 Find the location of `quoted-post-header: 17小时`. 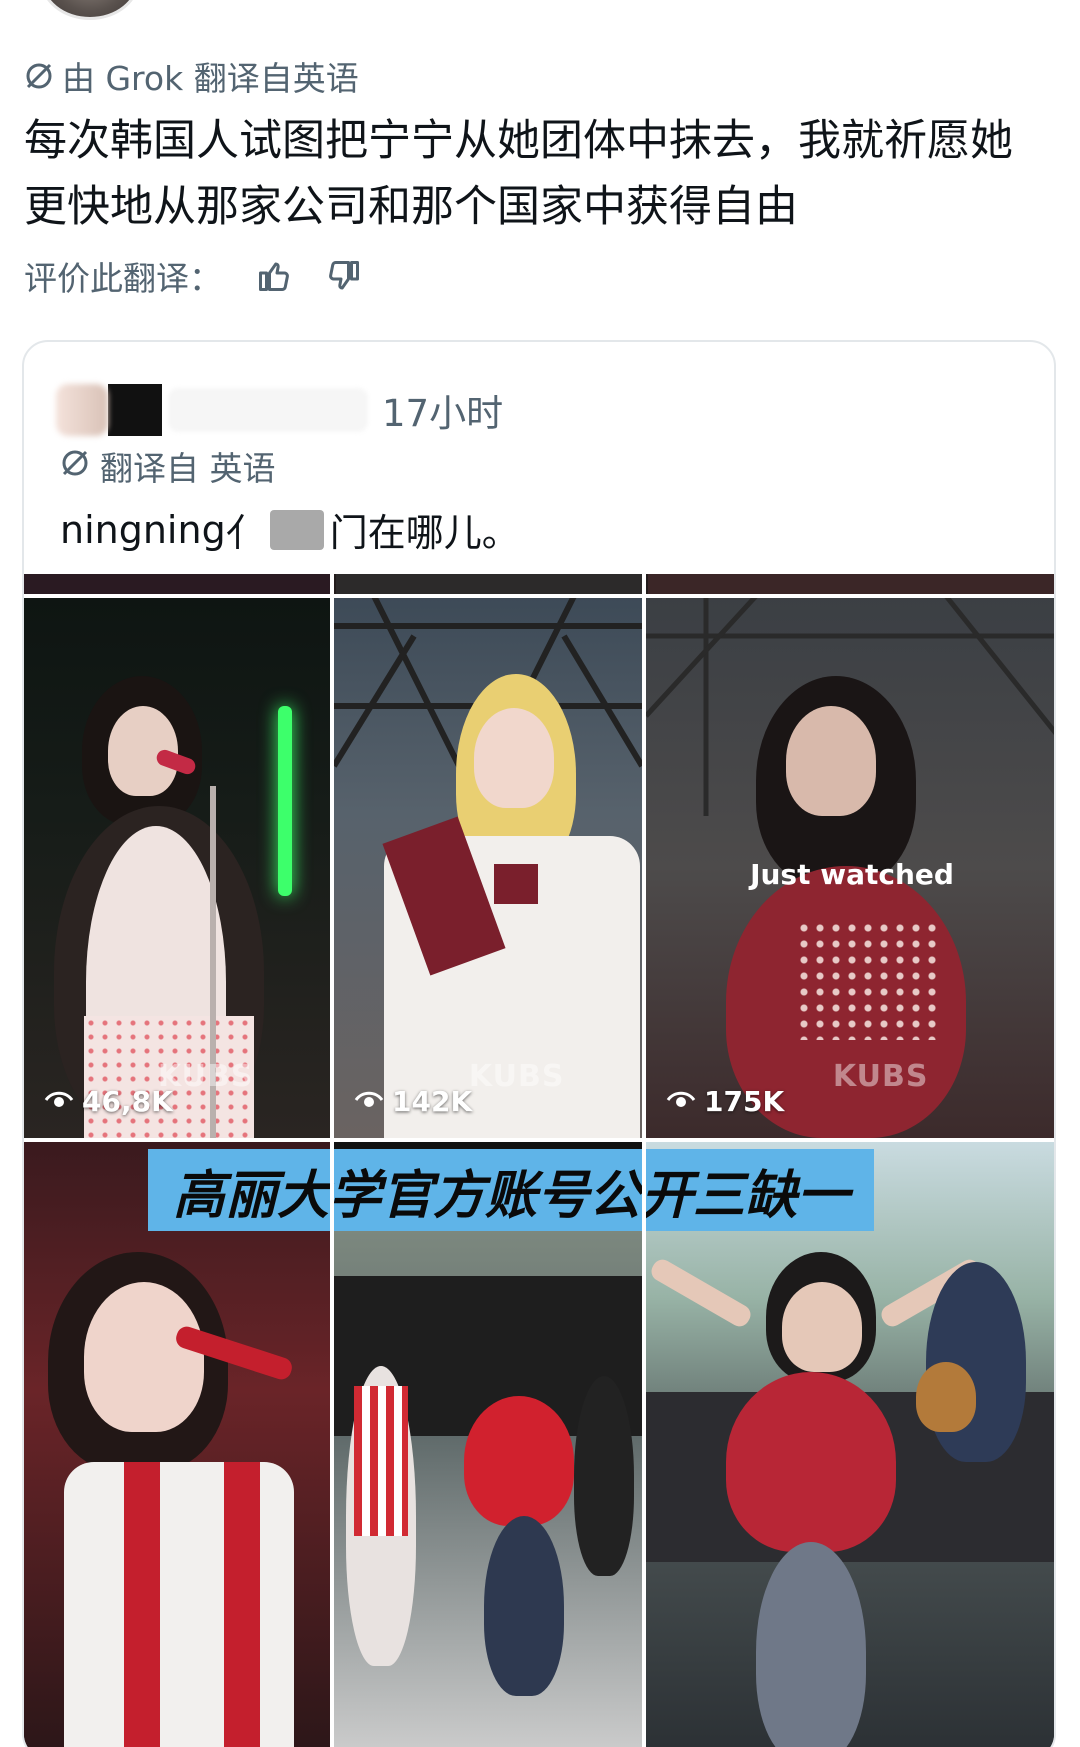

quoted-post-header: 17小时 is located at coordinates (279, 410).